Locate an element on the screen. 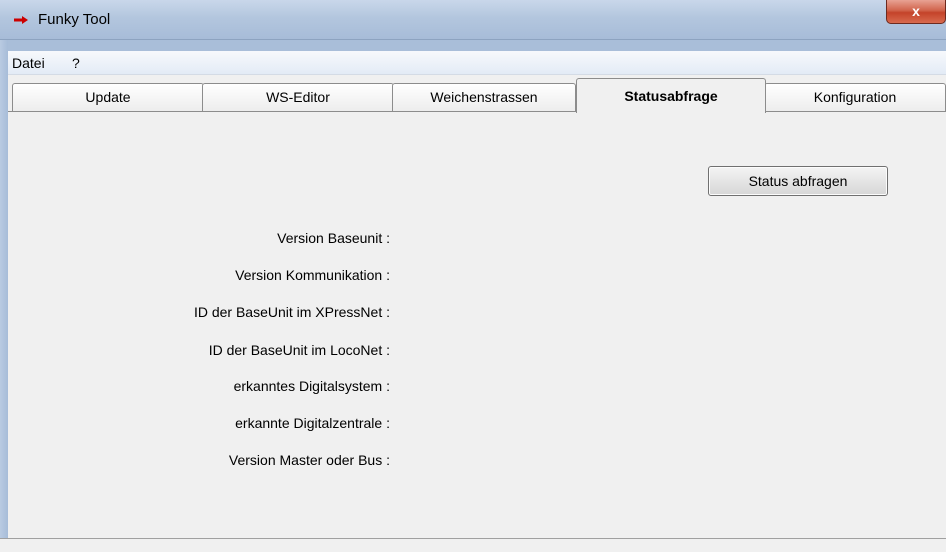 The width and height of the screenshot is (946, 552). tab-weichenstrassen: Weichenstrassen is located at coordinates (484, 97).